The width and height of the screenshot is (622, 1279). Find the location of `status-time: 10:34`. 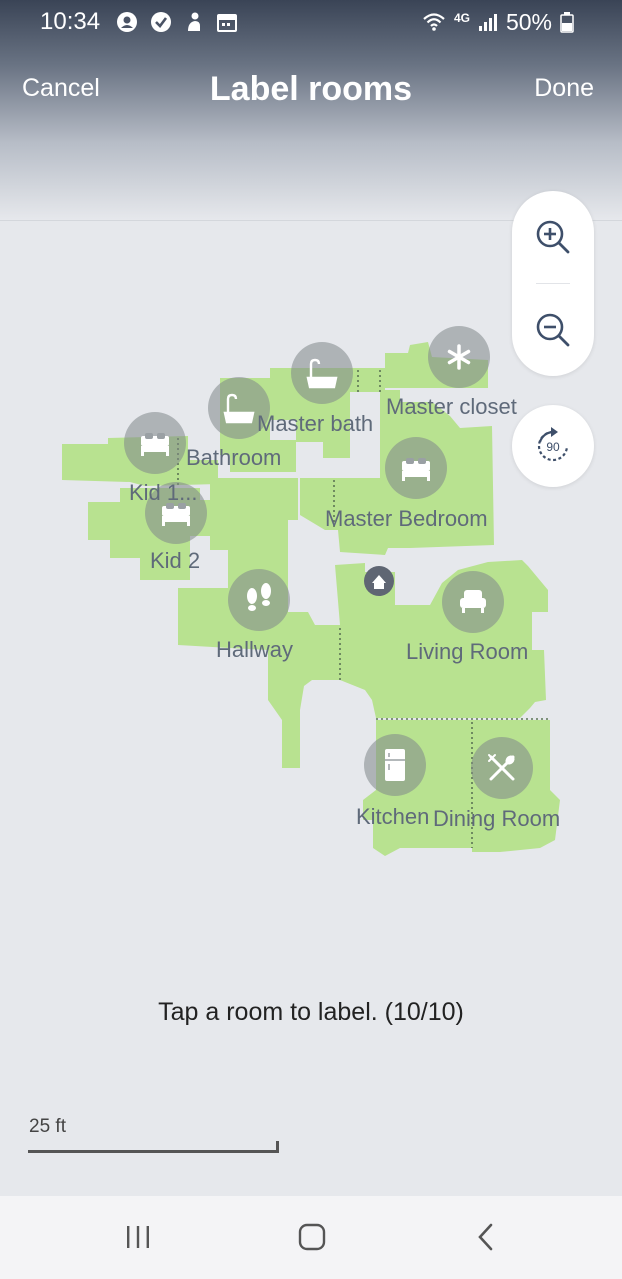

status-time: 10:34 is located at coordinates (70, 21).